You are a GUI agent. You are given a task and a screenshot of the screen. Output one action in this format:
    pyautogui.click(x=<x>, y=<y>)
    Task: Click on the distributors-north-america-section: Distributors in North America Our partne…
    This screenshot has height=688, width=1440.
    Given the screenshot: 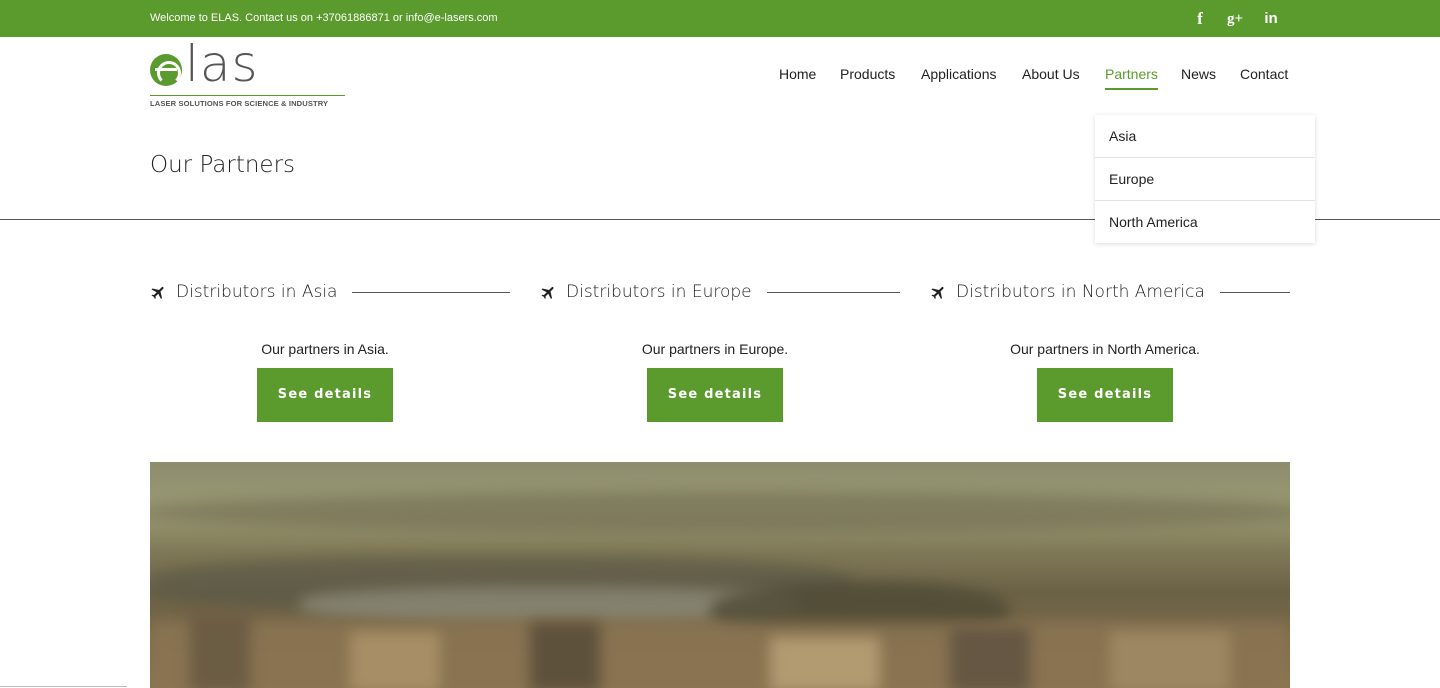 What is the action you would take?
    pyautogui.click(x=1110, y=352)
    